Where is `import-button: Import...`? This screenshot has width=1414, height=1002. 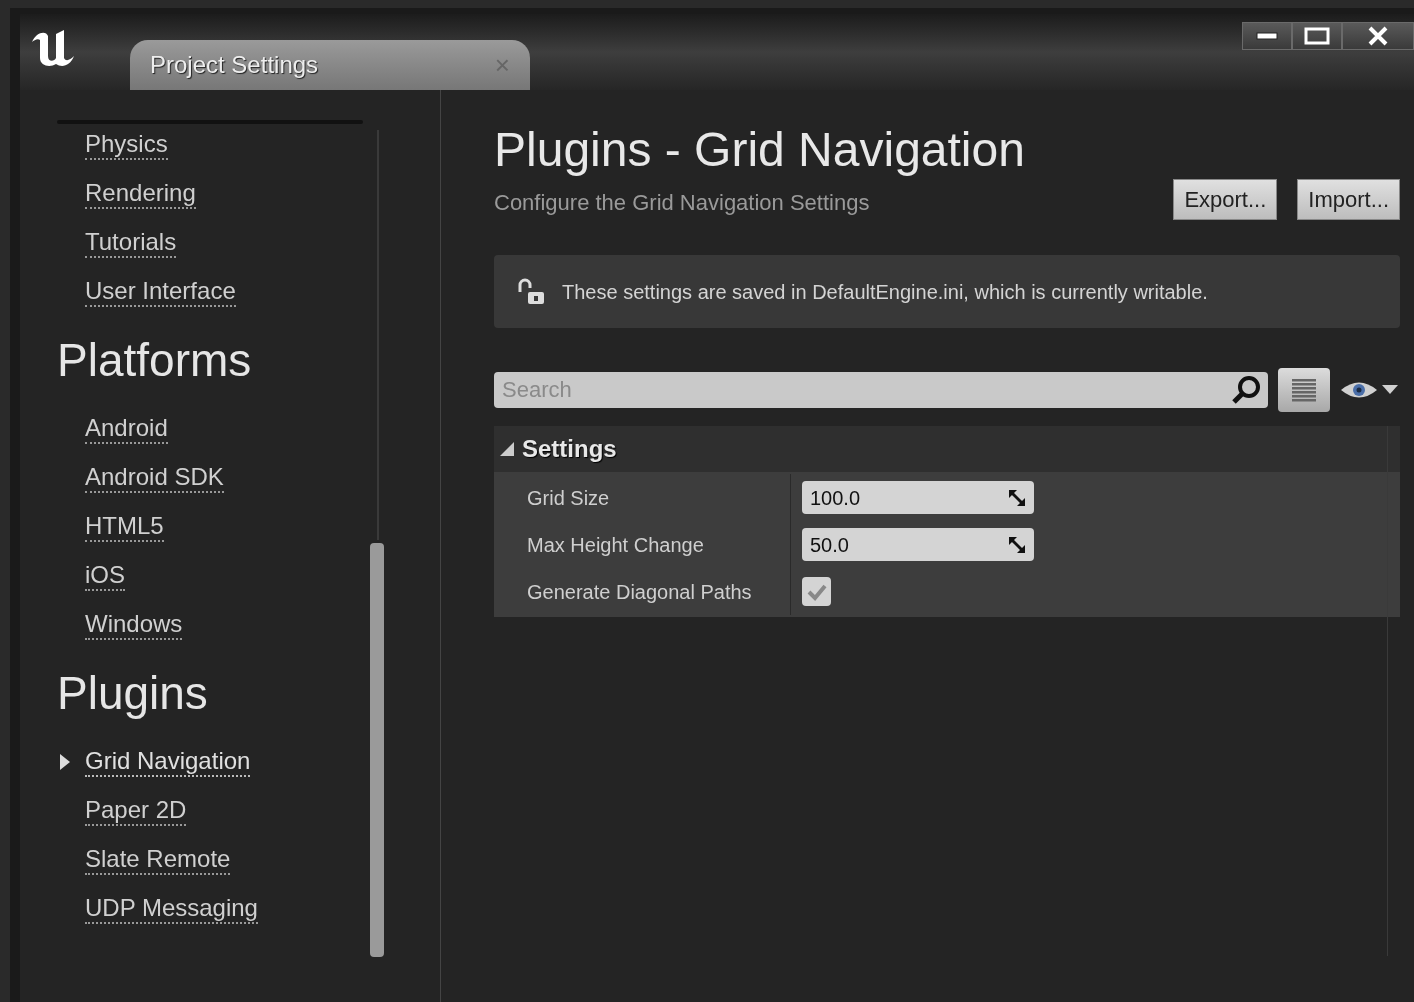 import-button: Import... is located at coordinates (1348, 199).